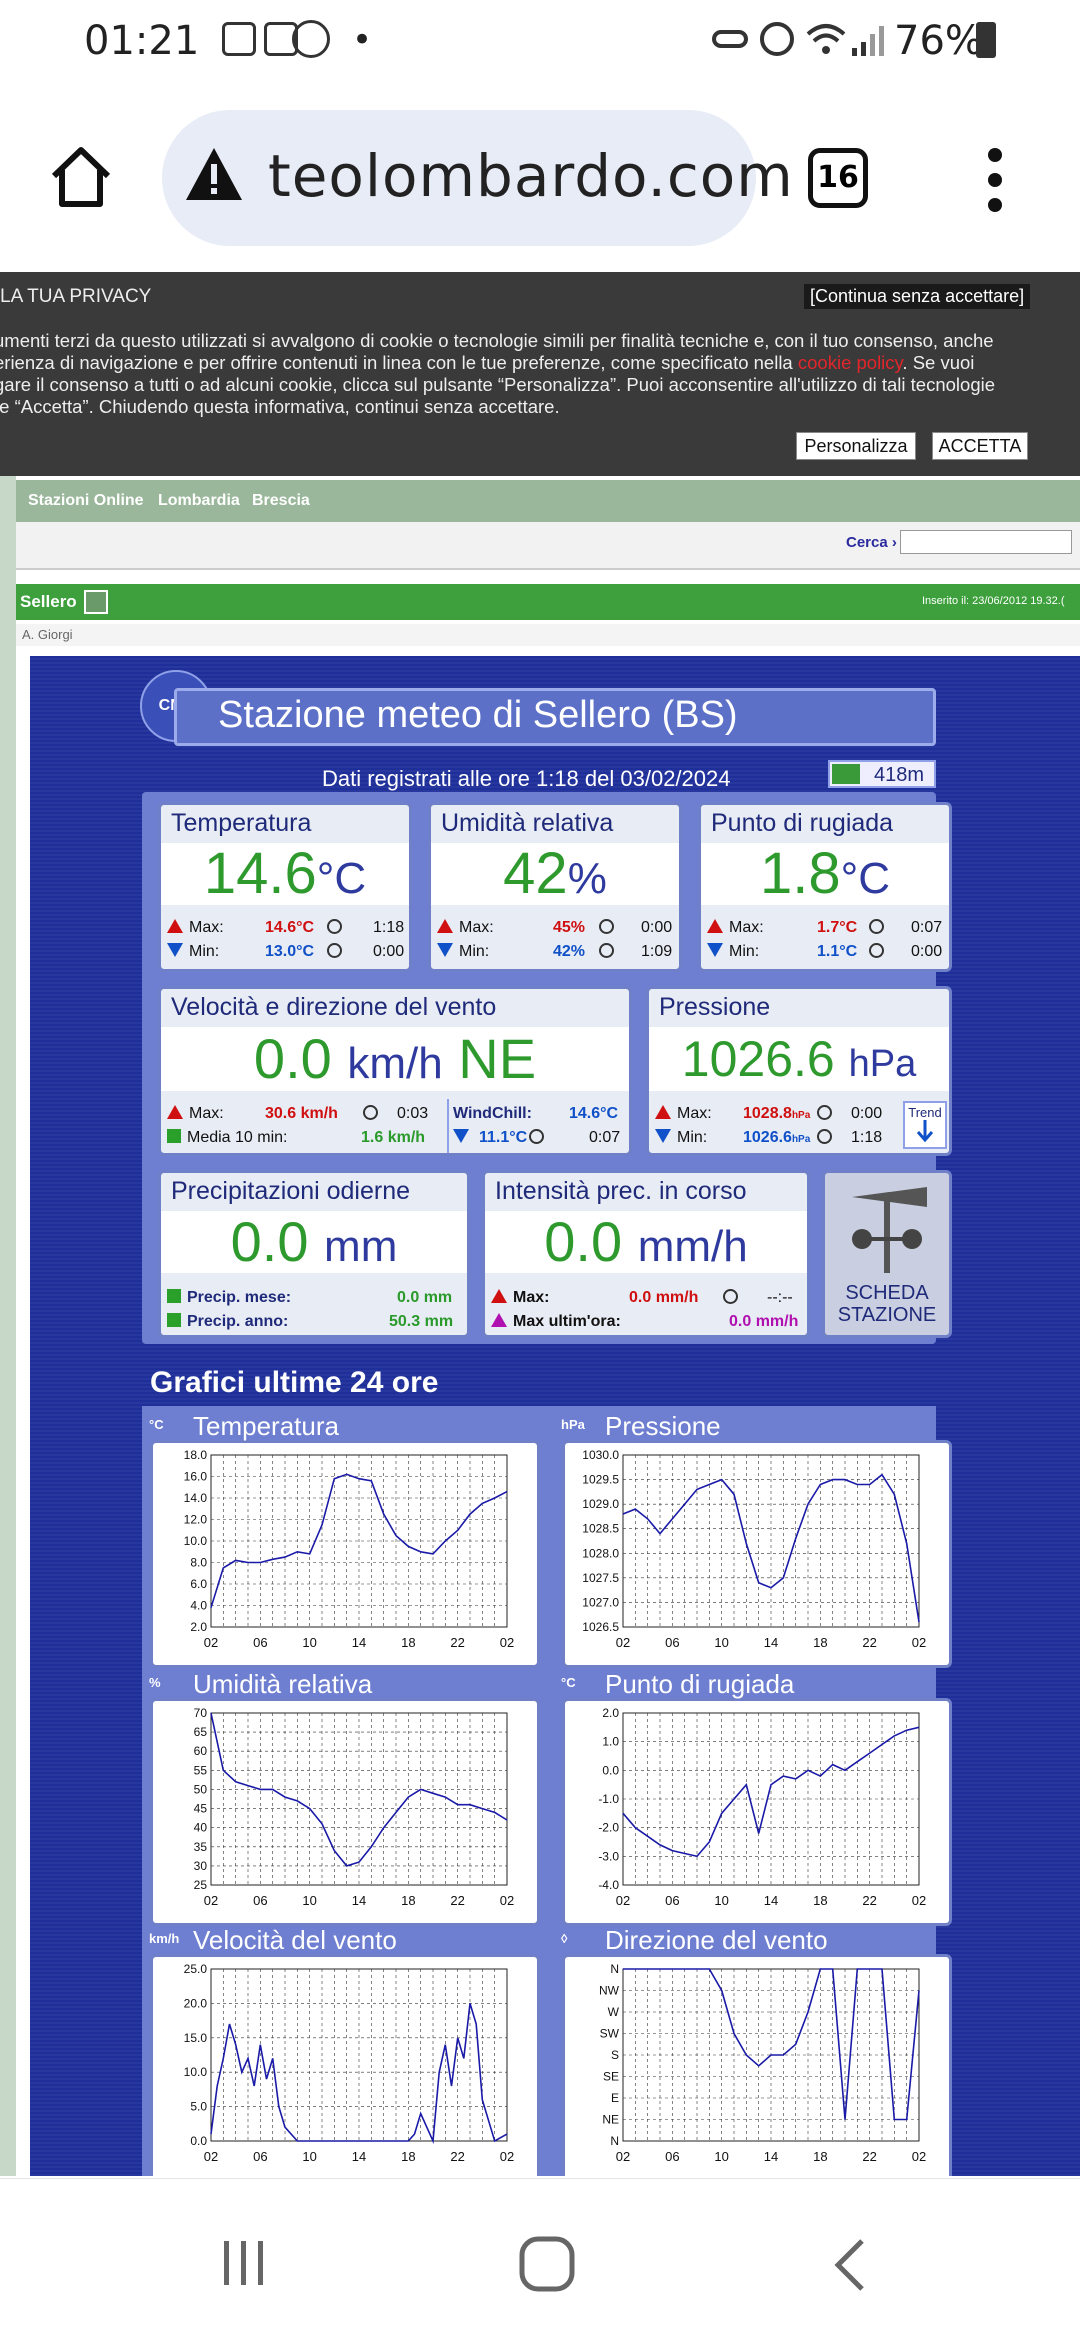 The height and width of the screenshot is (2340, 1080). I want to click on personalize-button: Personalizza, so click(856, 446).